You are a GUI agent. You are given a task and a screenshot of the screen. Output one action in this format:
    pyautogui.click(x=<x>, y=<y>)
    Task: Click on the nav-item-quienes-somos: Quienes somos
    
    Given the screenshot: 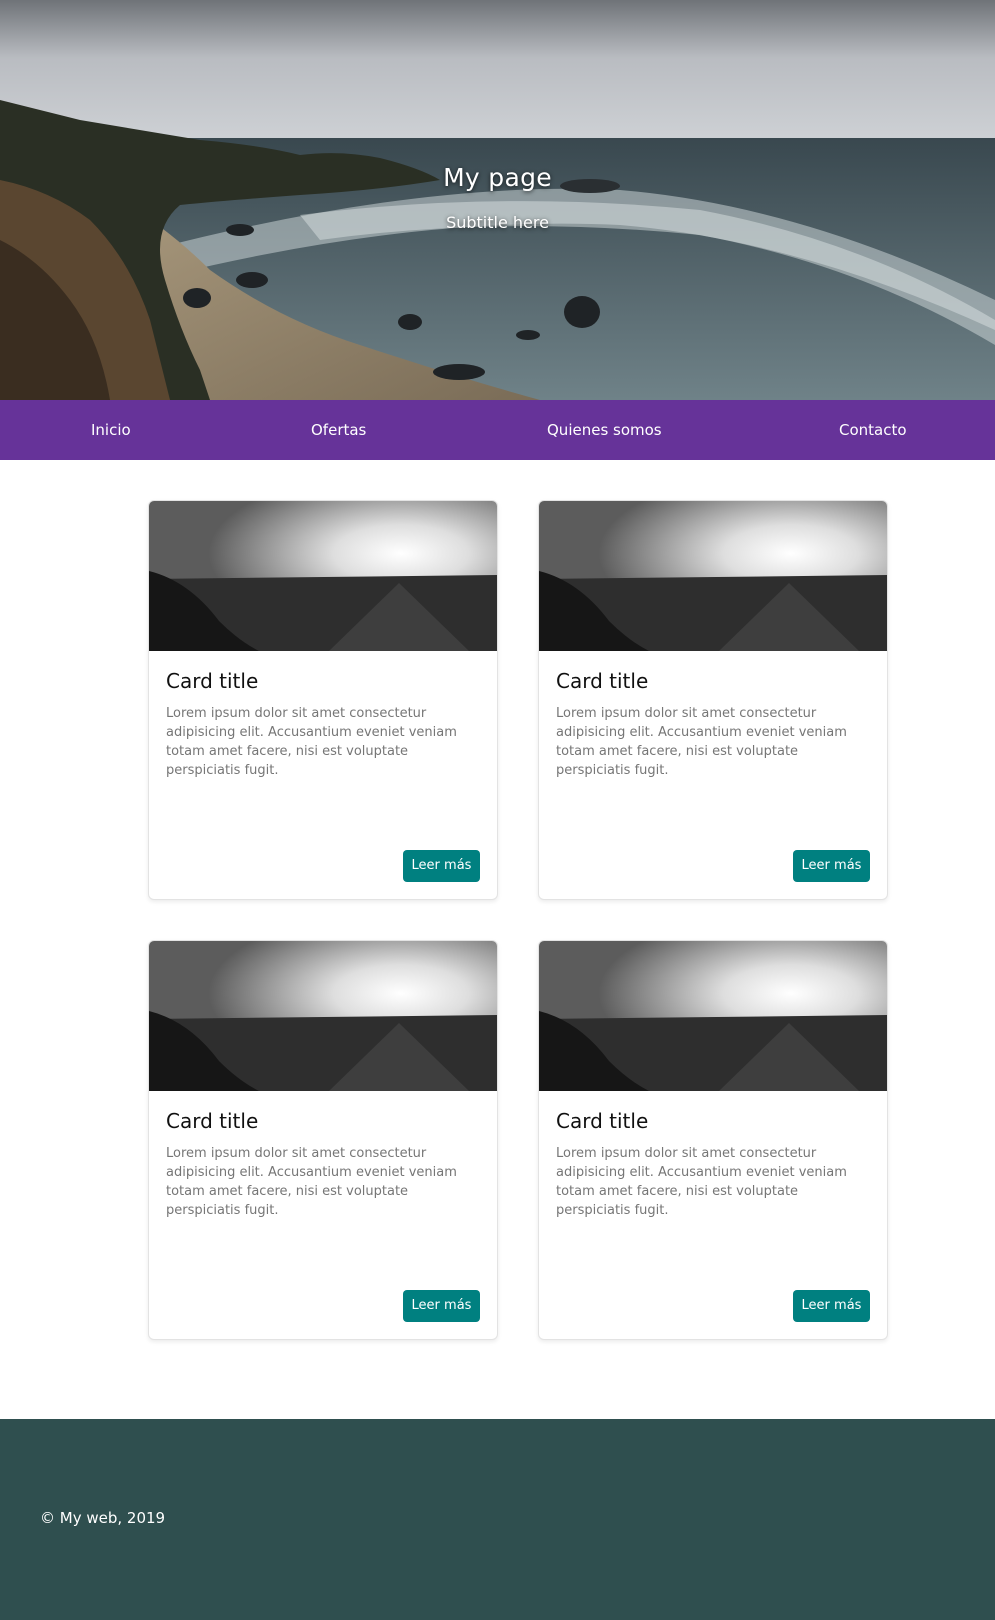 What is the action you would take?
    pyautogui.click(x=604, y=430)
    